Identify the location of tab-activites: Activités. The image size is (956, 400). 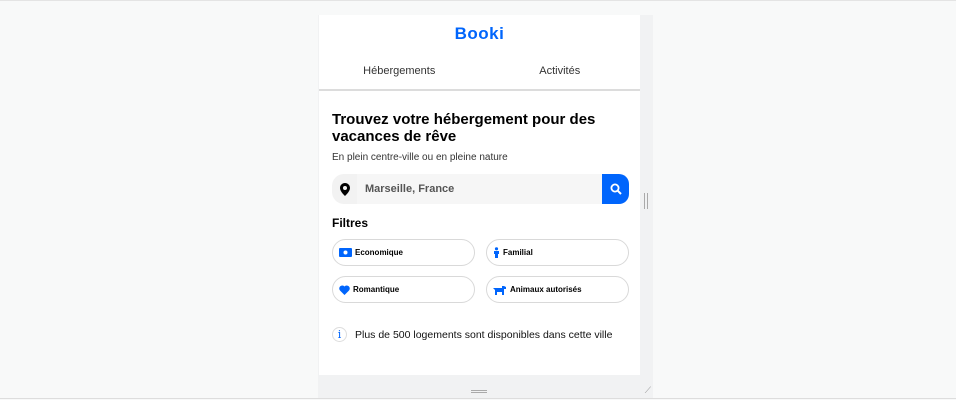
(560, 72).